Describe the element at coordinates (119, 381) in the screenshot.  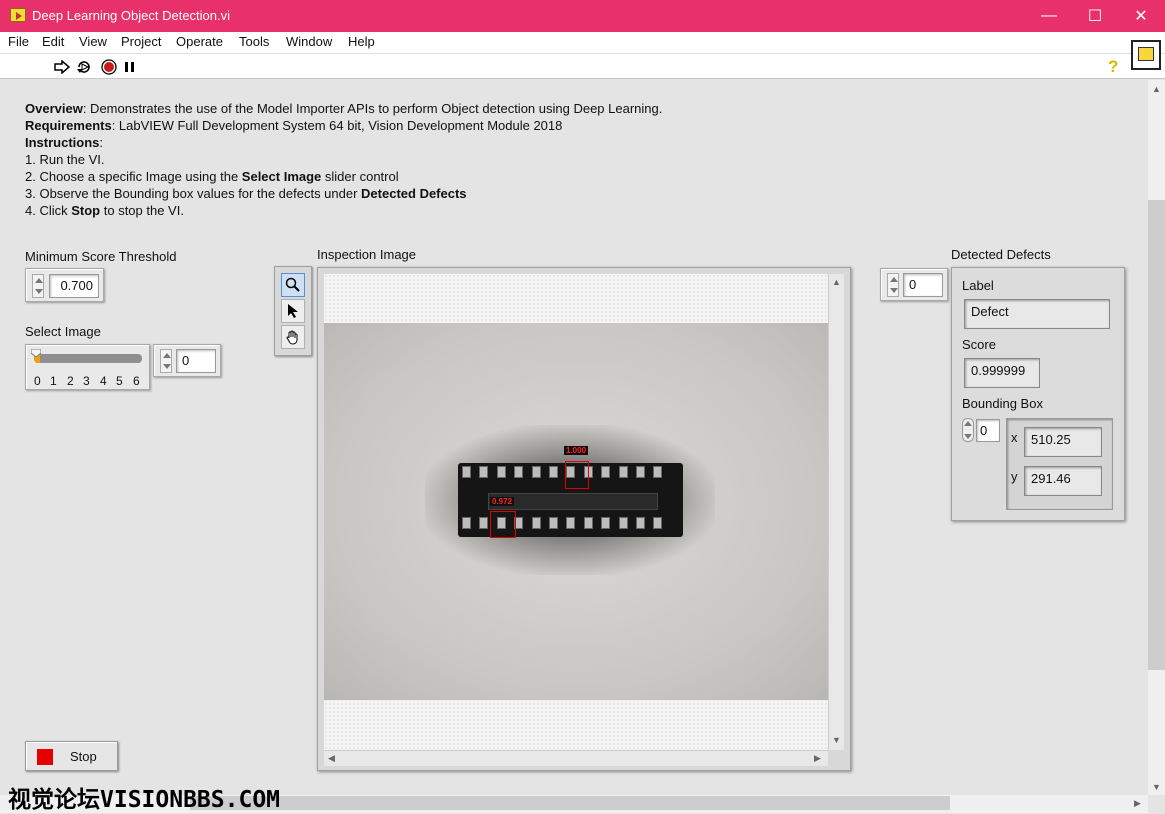
I see `slider-tick-5: 5` at that location.